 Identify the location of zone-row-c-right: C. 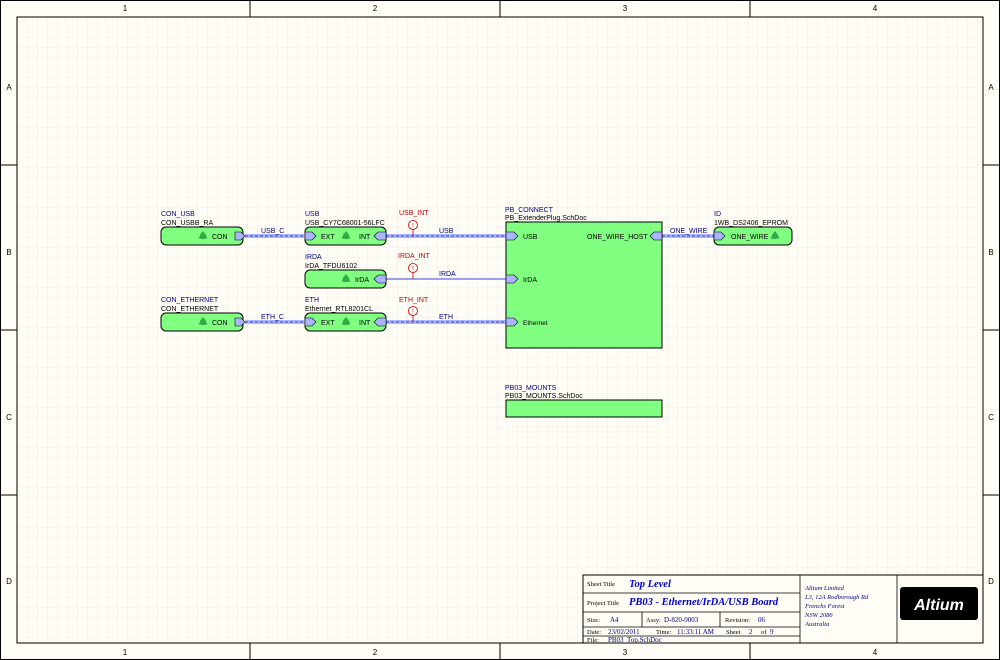
(991, 417).